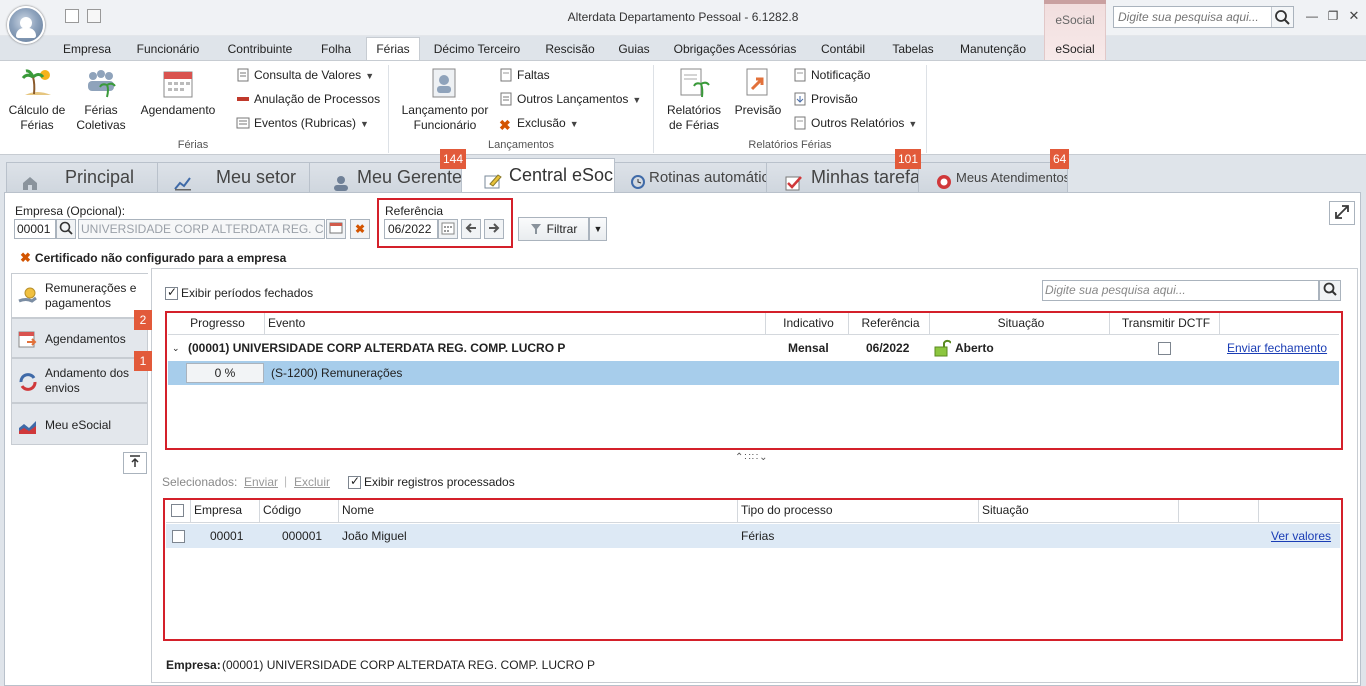 This screenshot has width=1366, height=686. I want to click on filtrar-dropdown-button: ▼, so click(598, 229).